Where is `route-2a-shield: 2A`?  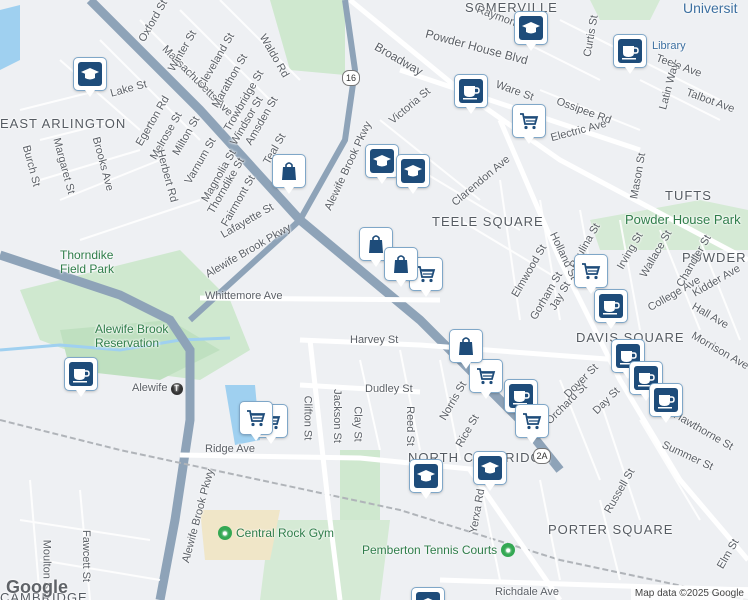
route-2a-shield: 2A is located at coordinates (542, 456).